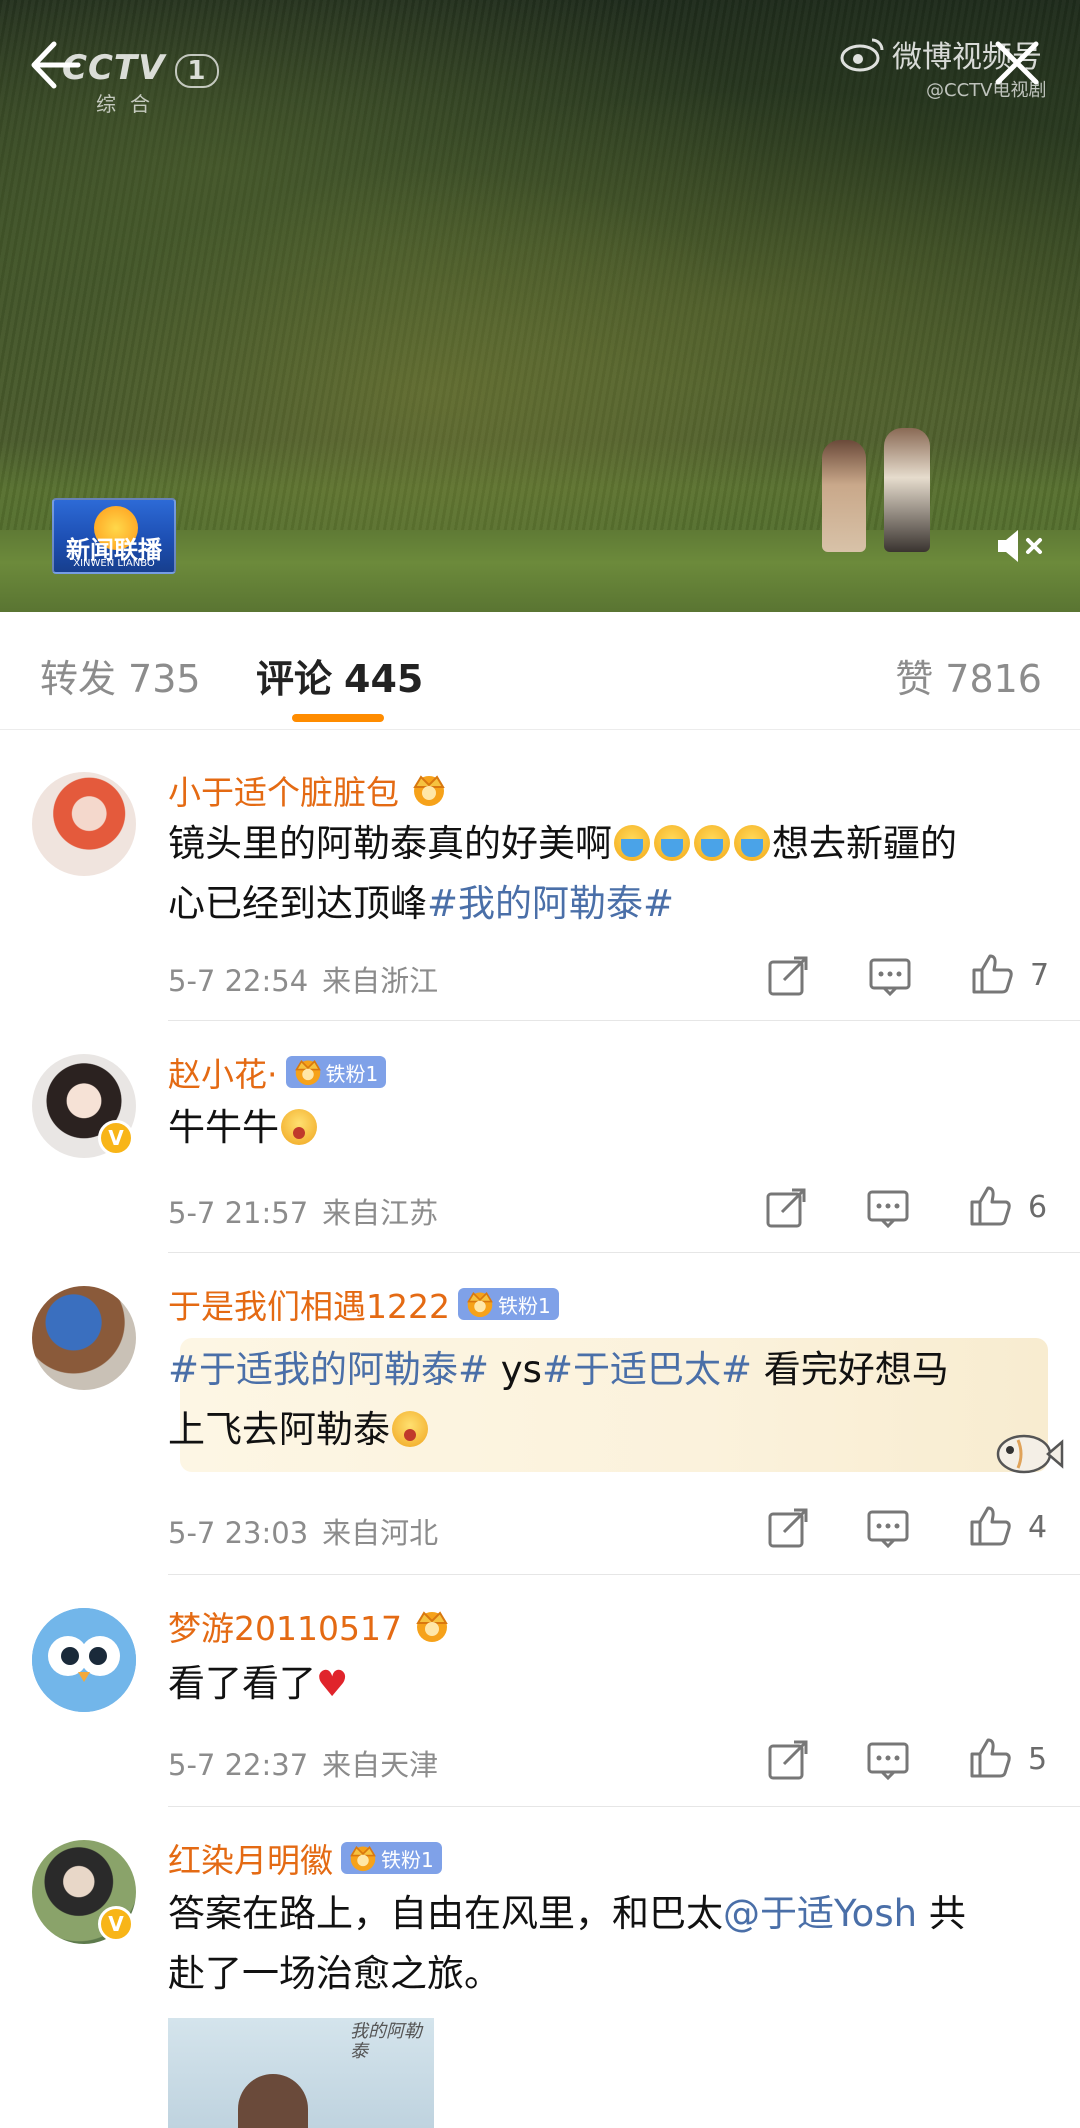 This screenshot has height=2128, width=1080. What do you see at coordinates (285, 1626) in the screenshot?
I see `username: 梦游20110517` at bounding box center [285, 1626].